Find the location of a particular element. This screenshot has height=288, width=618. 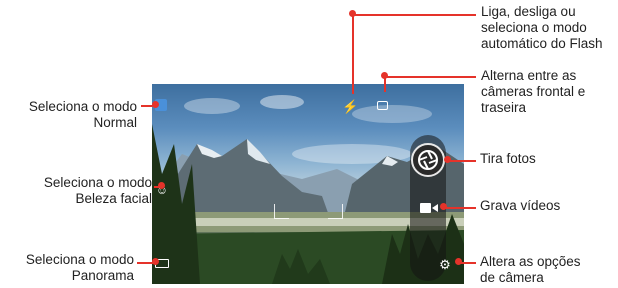

callout-line: seleciona o modo is located at coordinates (534, 27).